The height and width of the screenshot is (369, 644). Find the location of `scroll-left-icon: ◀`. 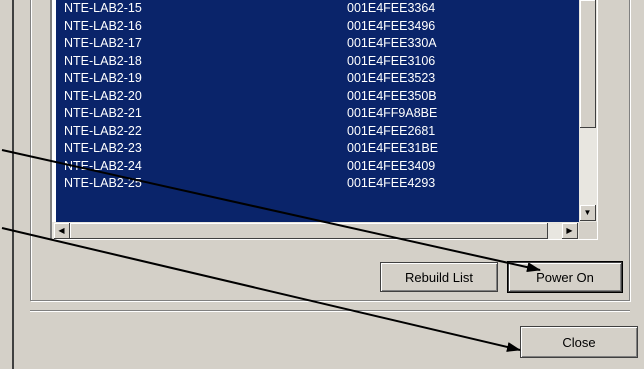

scroll-left-icon: ◀ is located at coordinates (62, 231).